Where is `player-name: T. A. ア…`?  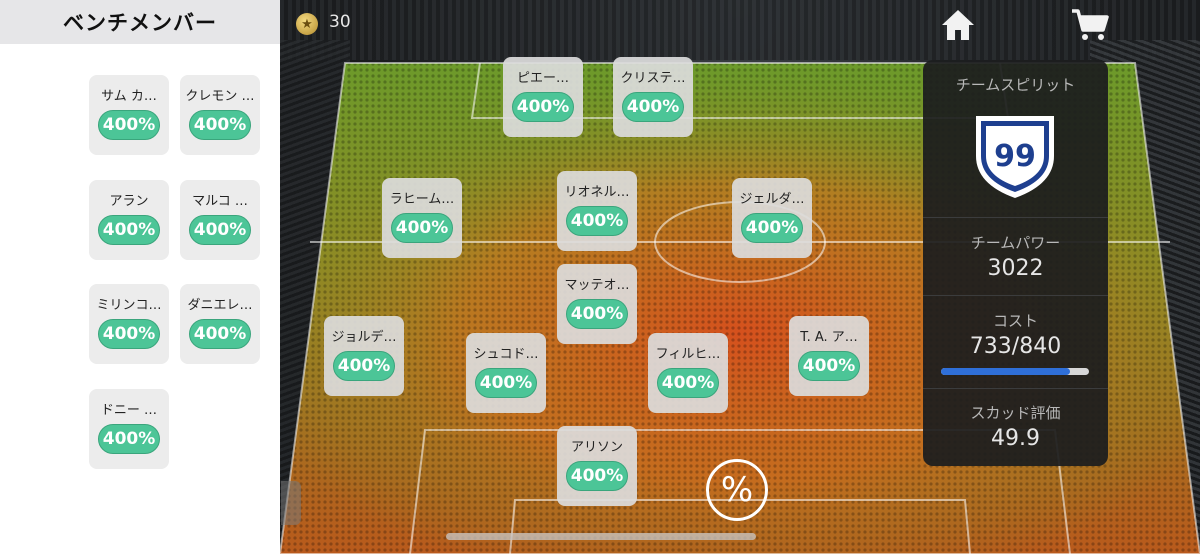
player-name: T. A. ア… is located at coordinates (829, 337).